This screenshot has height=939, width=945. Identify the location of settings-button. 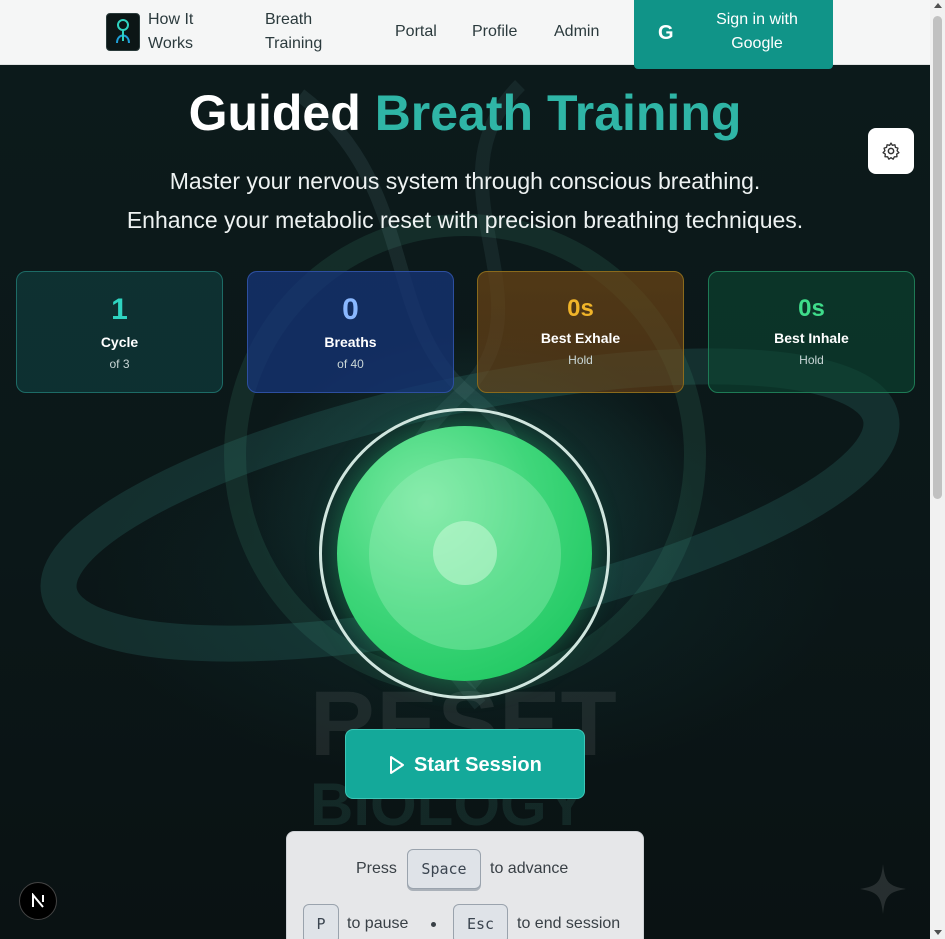
(891, 151).